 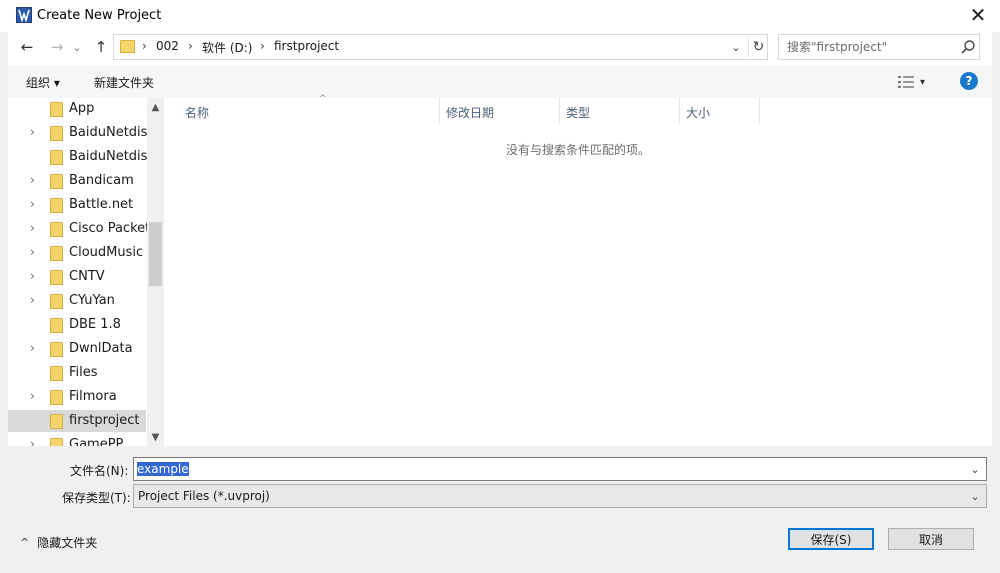 I want to click on hide-folders-label: 隐藏文件夹, so click(x=67, y=543).